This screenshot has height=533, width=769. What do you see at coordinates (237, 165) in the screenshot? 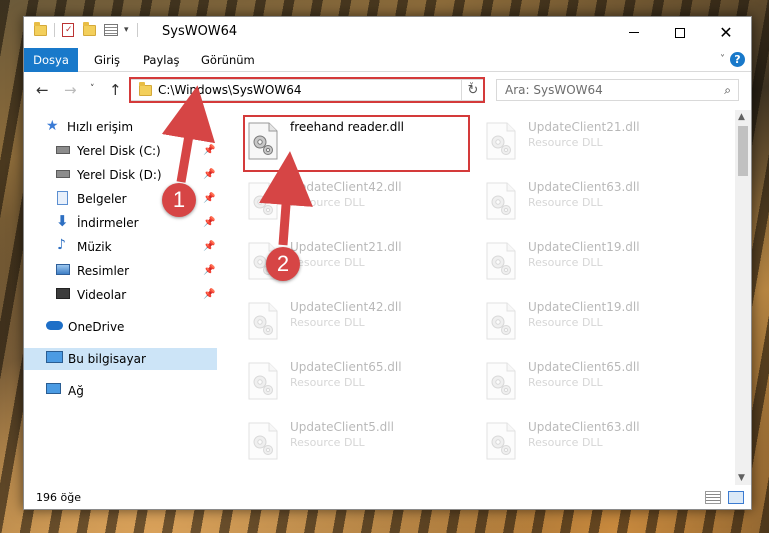
I see `callout-arrows` at bounding box center [237, 165].